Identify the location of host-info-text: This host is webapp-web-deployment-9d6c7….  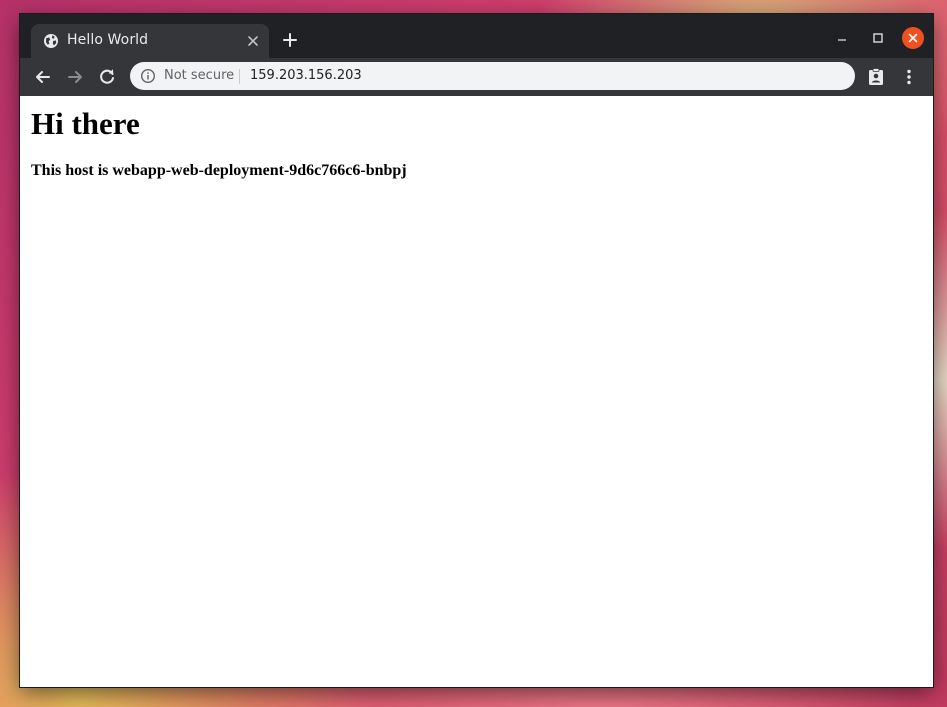
(219, 170).